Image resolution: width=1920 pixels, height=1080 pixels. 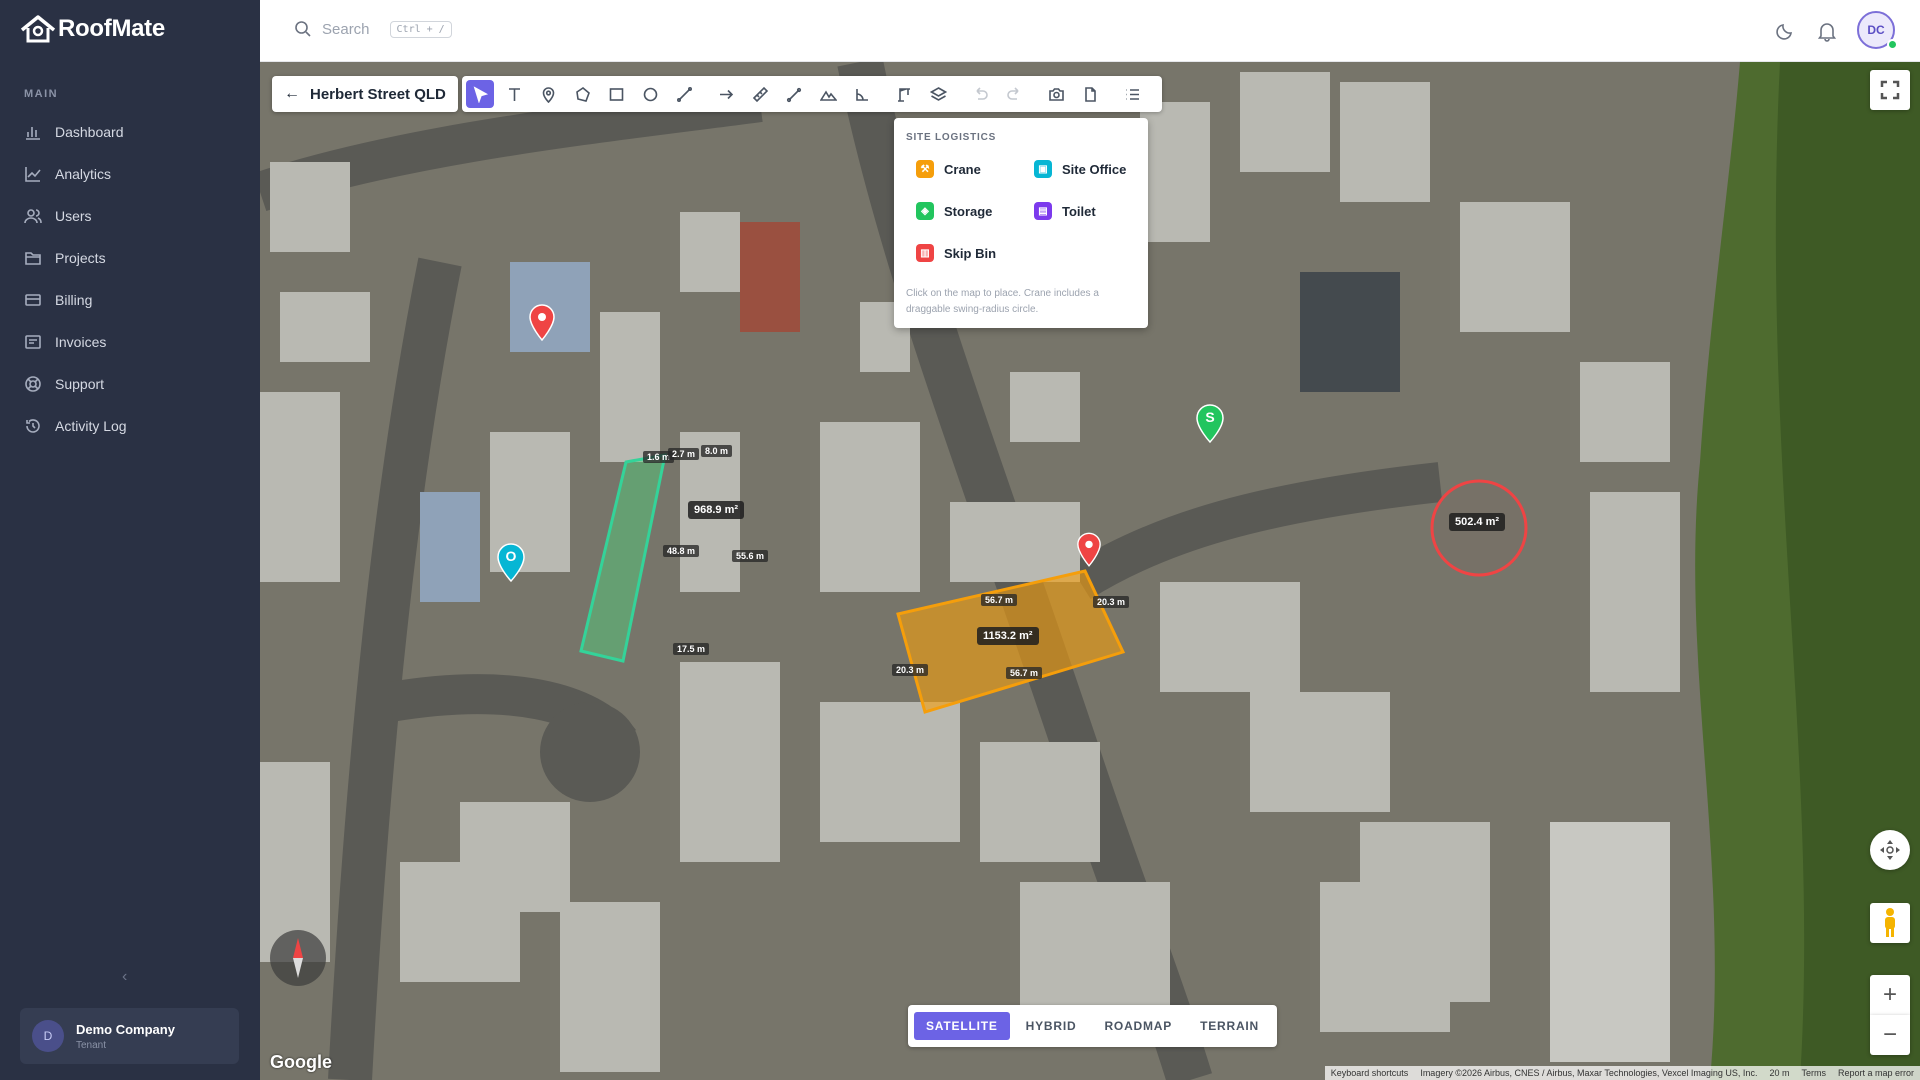 I want to click on google-logo: Google, so click(x=301, y=1062).